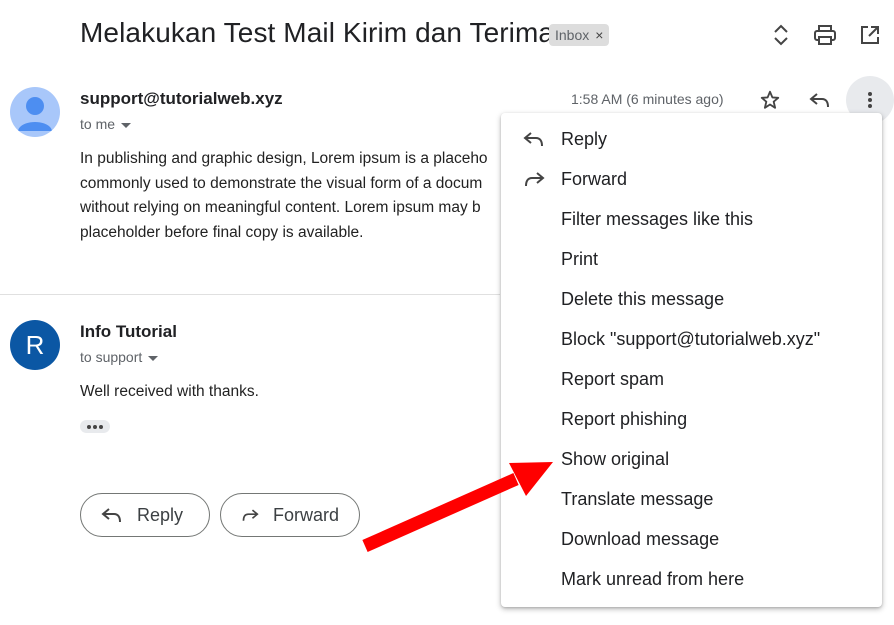 The height and width of the screenshot is (625, 894). Describe the element at coordinates (624, 418) in the screenshot. I see `menu-item-label: Report phishing` at that location.